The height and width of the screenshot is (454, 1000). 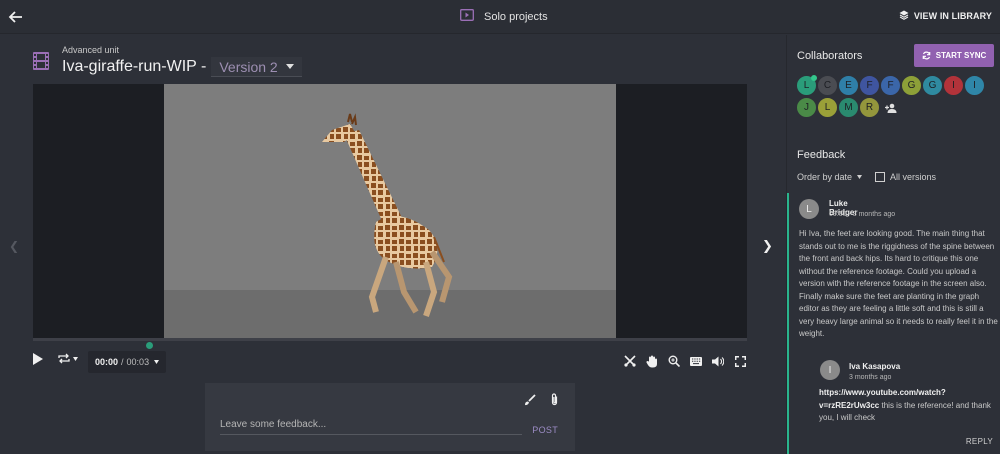 I want to click on current-time: 00:00, so click(x=107, y=362).